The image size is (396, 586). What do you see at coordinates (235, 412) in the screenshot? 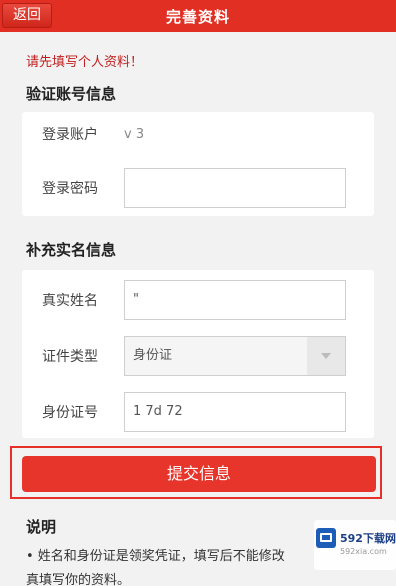
I see `id-number-input: 1 7d 72` at bounding box center [235, 412].